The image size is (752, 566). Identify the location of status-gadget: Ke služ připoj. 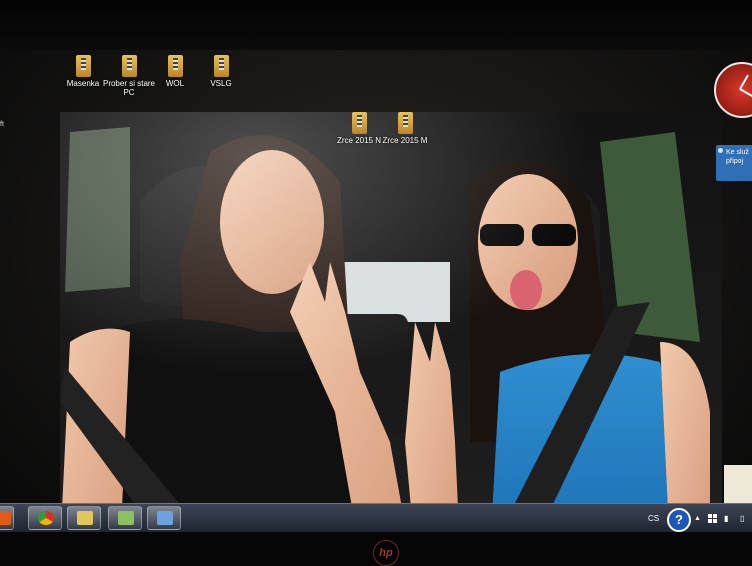
(734, 163).